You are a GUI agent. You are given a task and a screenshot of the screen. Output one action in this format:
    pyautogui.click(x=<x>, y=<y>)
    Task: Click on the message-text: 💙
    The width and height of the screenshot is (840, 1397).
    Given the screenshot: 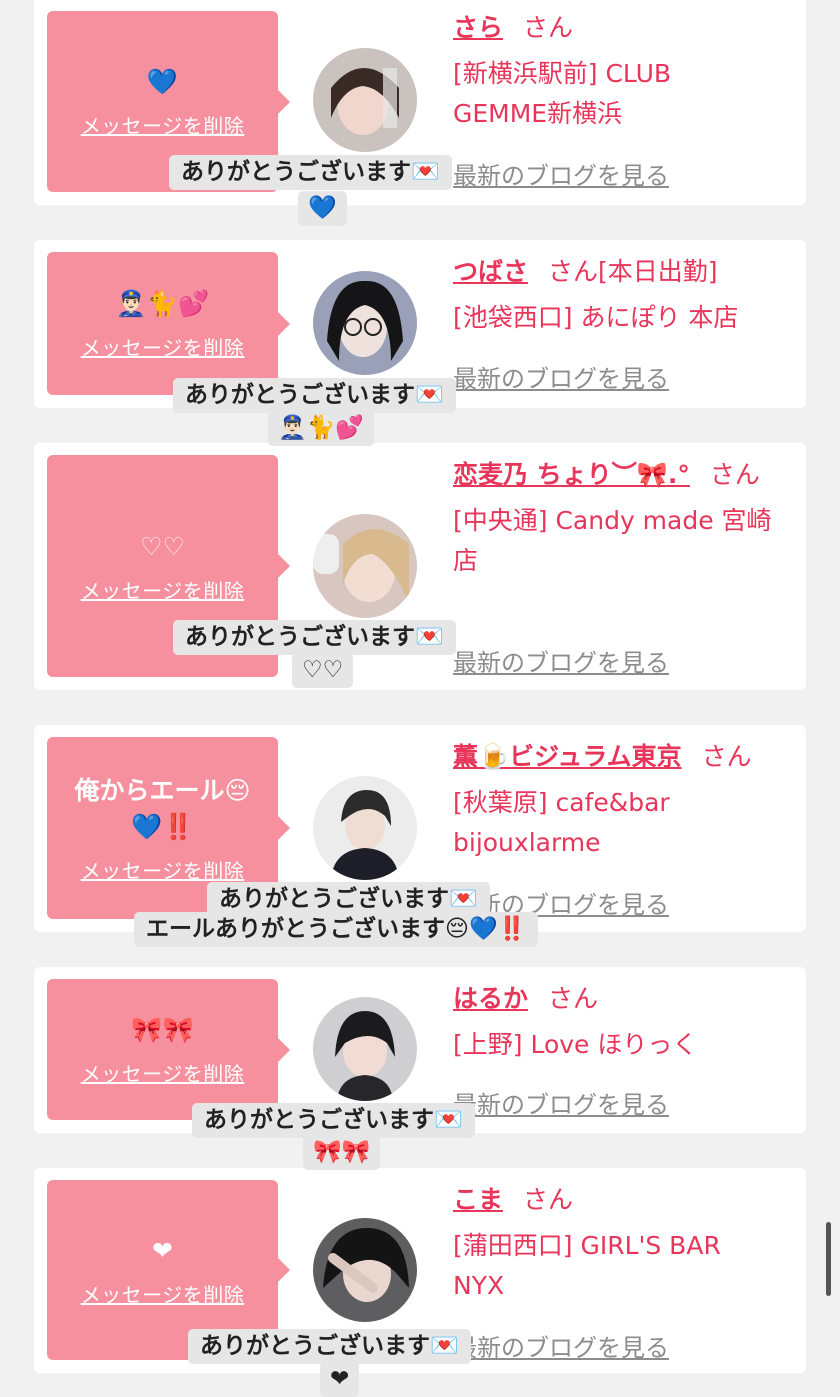 What is the action you would take?
    pyautogui.click(x=162, y=81)
    